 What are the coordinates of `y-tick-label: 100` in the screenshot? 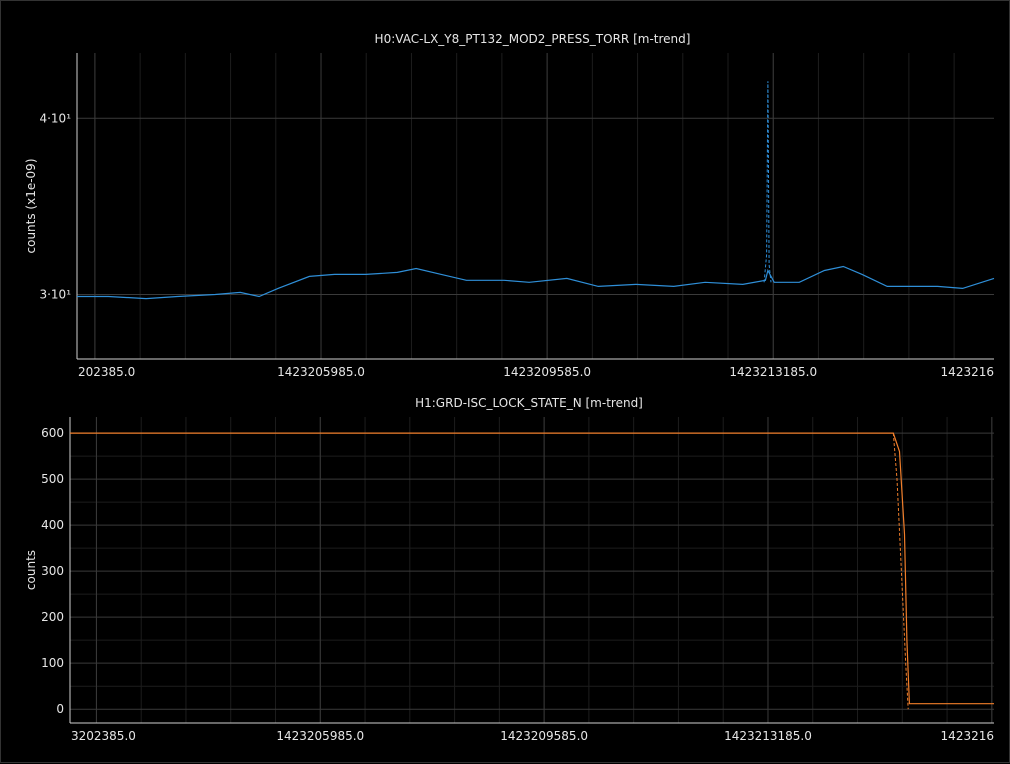 It's located at (52, 663).